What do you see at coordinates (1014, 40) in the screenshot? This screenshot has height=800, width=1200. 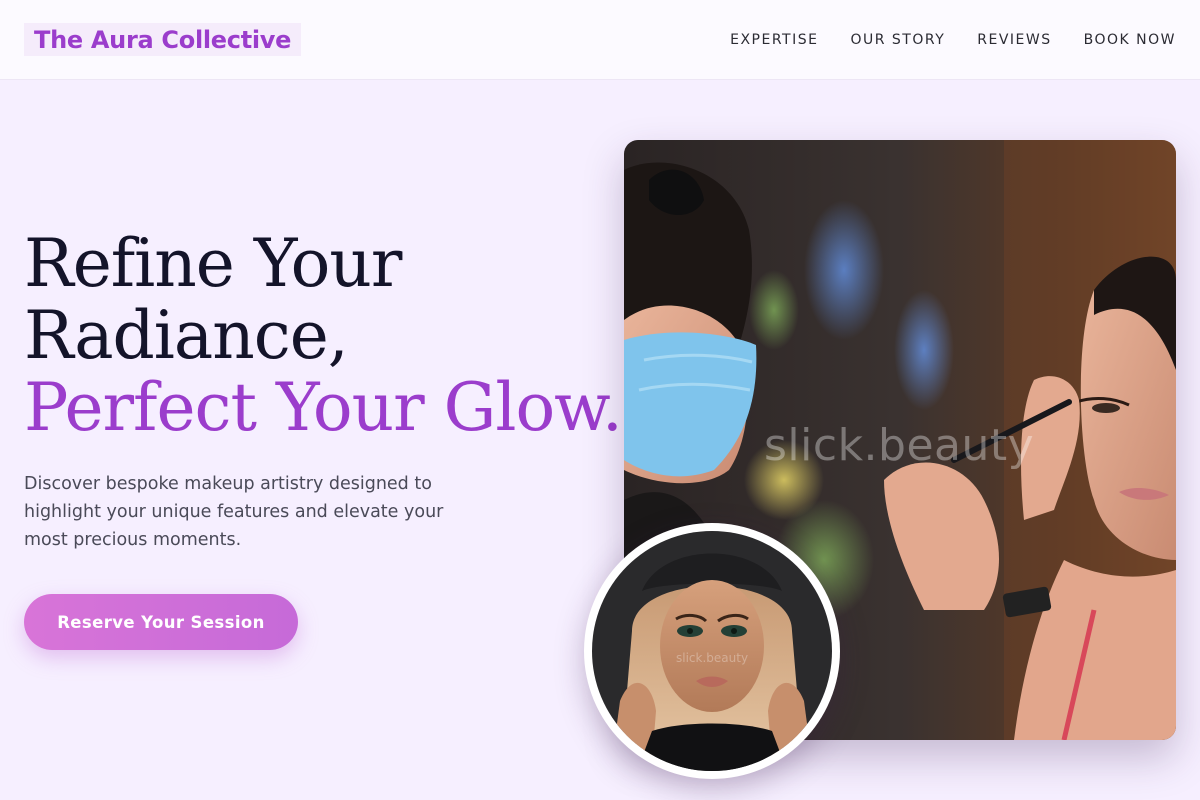 I see `nav-link-reviews: REVIEWS` at bounding box center [1014, 40].